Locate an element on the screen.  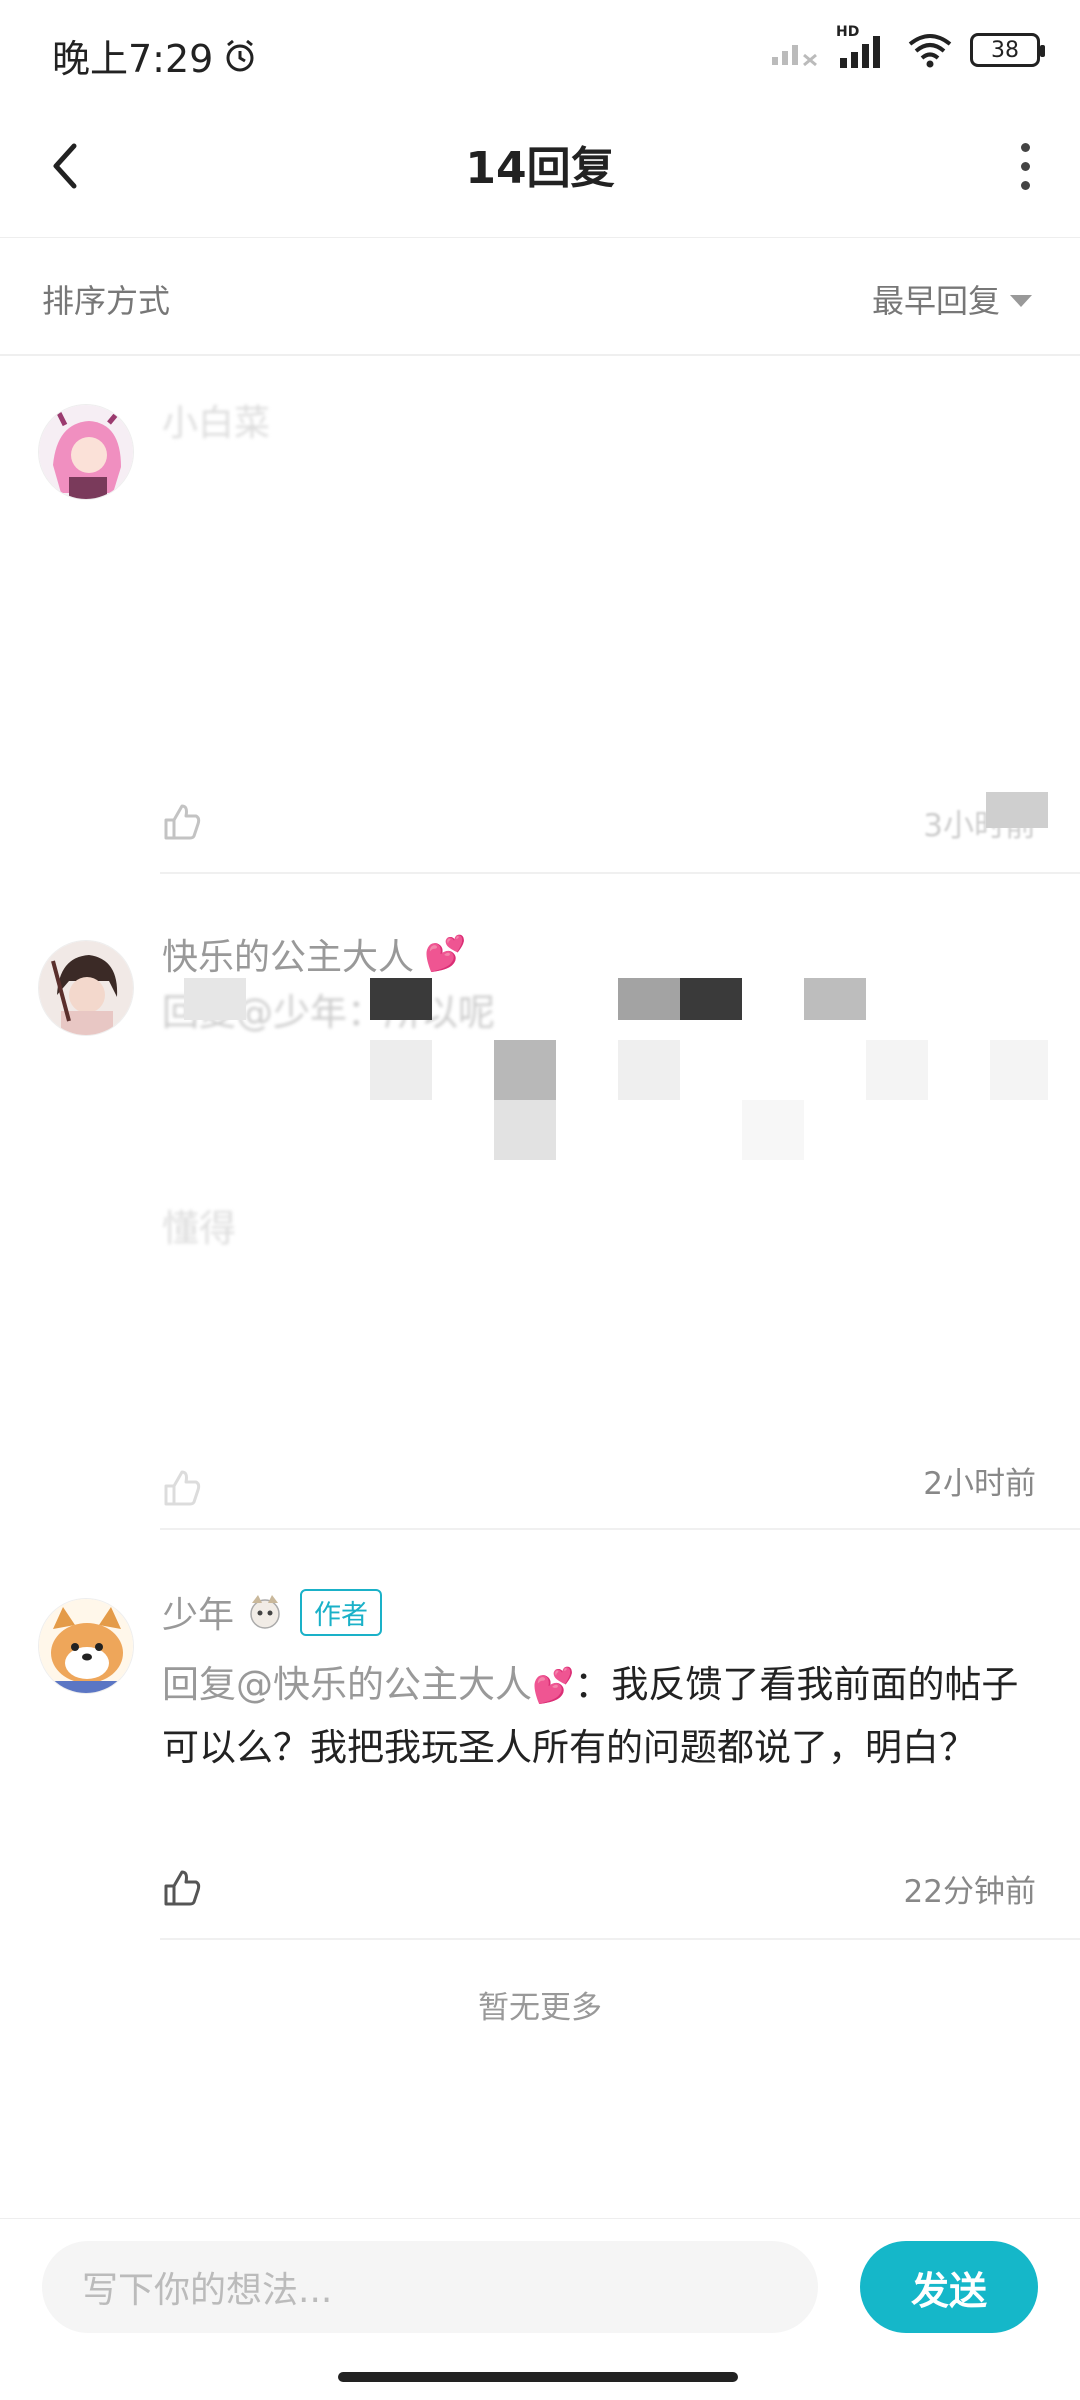
comment-bar: 写下你的想法... 发送 is located at coordinates (540, 2286).